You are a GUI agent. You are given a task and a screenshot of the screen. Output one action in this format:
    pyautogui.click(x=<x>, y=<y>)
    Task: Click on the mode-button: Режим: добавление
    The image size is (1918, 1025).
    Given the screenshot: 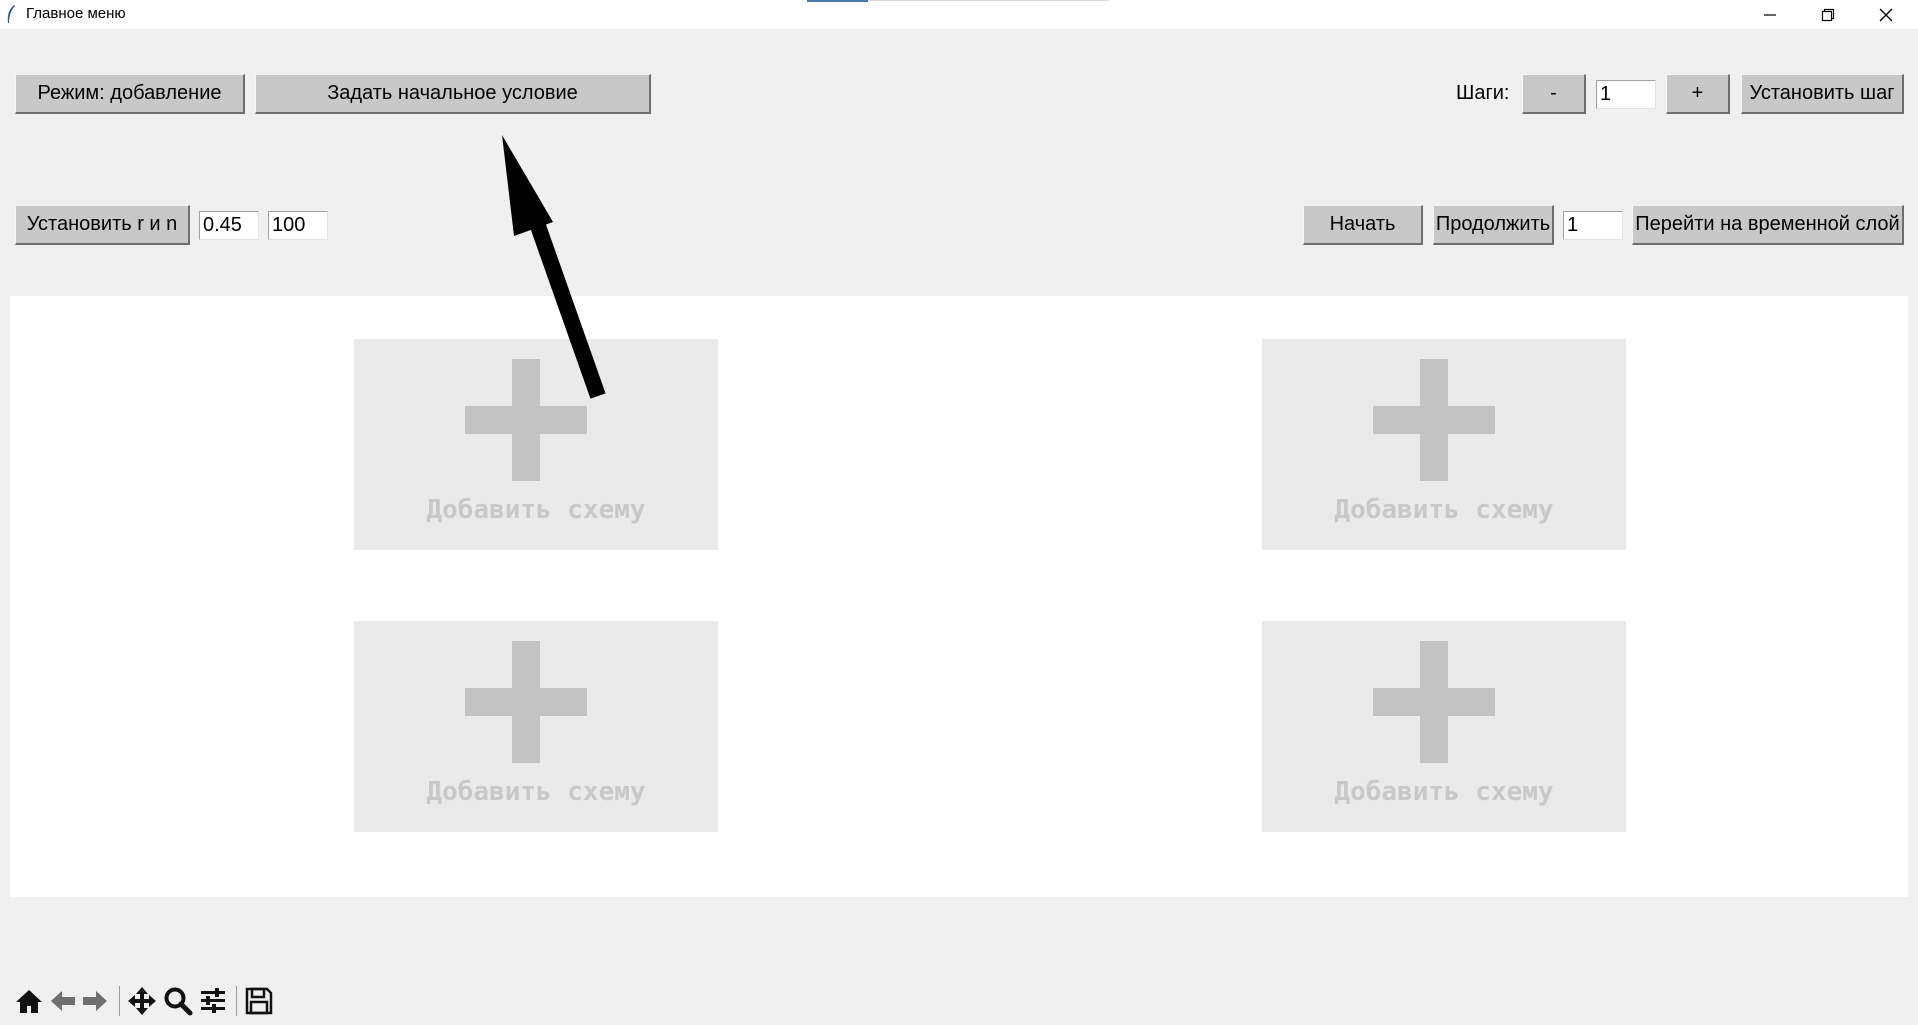 What is the action you would take?
    pyautogui.click(x=130, y=94)
    